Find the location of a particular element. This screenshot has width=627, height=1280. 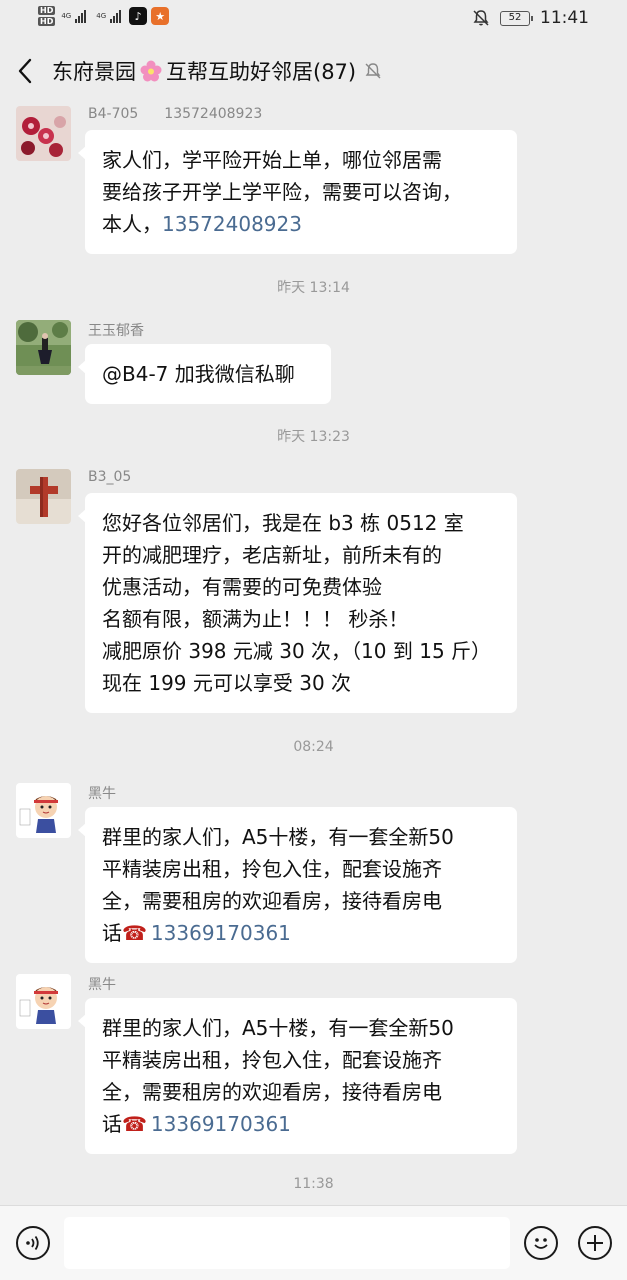

status-left: HD HD 4G 4G ♪ ★ is located at coordinates (104, 16).